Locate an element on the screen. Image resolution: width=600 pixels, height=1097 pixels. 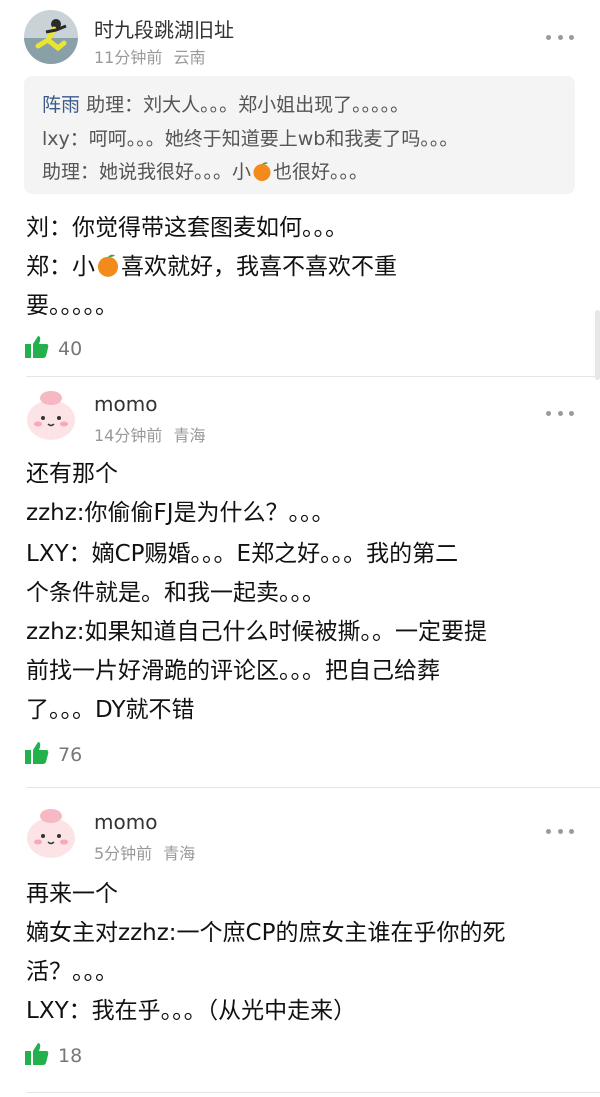
like-count: 40 is located at coordinates (70, 349).